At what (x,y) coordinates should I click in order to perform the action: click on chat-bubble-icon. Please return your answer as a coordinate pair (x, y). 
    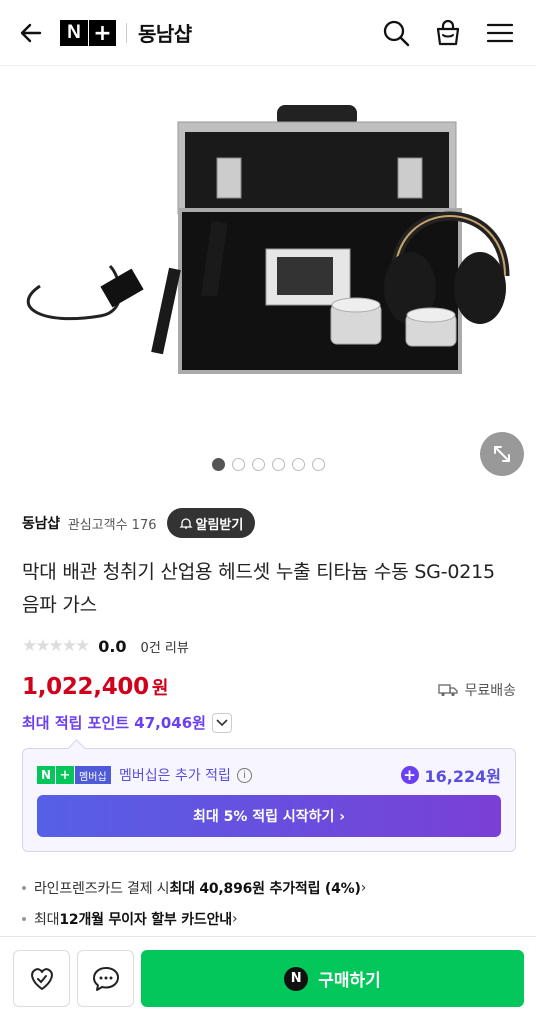
    Looking at the image, I should click on (105, 978).